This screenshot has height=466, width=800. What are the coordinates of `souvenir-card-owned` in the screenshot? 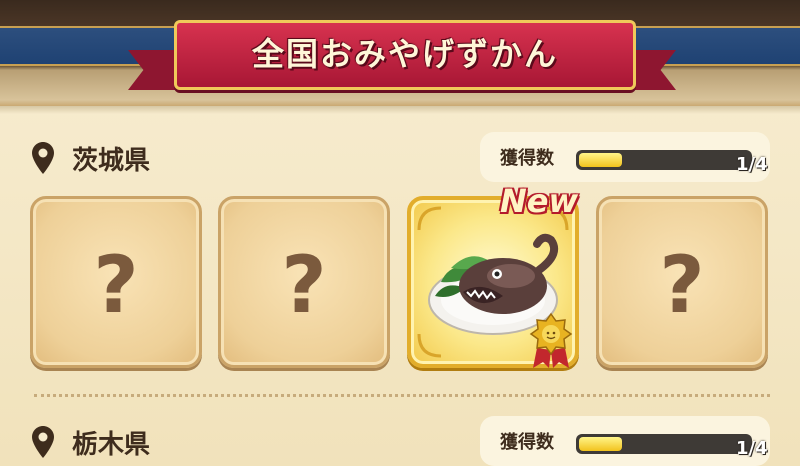 It's located at (493, 282).